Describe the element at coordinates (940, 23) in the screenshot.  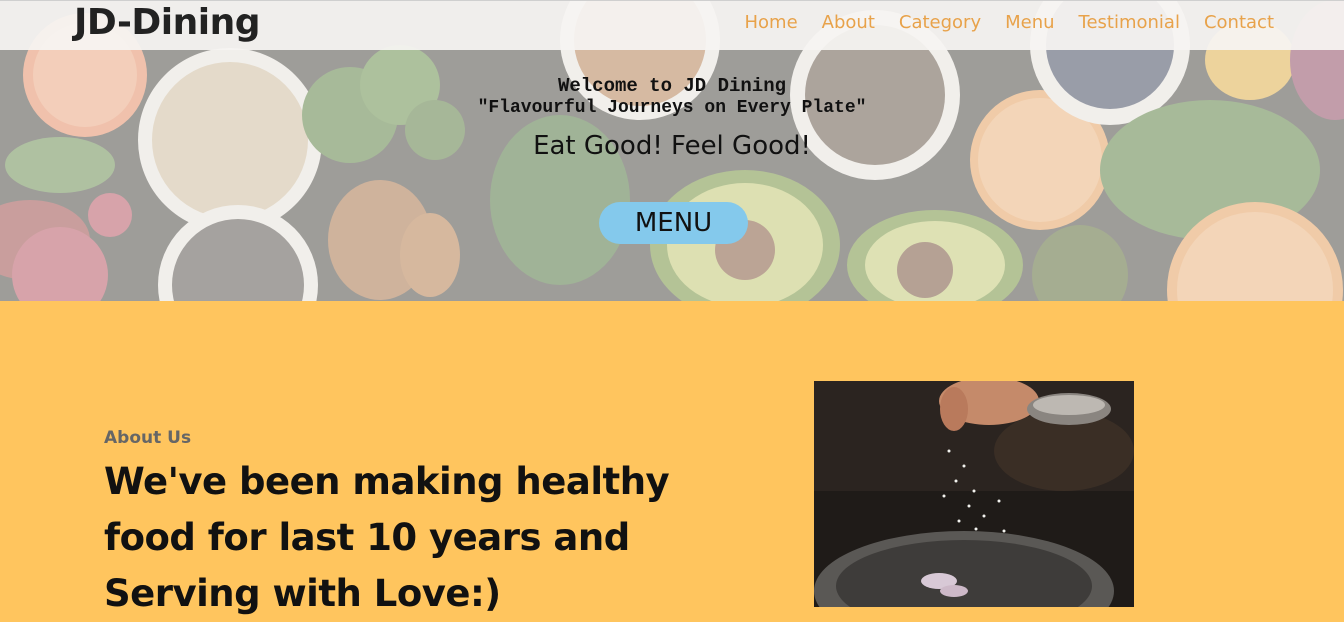
I see `nav-link-category: Category` at that location.